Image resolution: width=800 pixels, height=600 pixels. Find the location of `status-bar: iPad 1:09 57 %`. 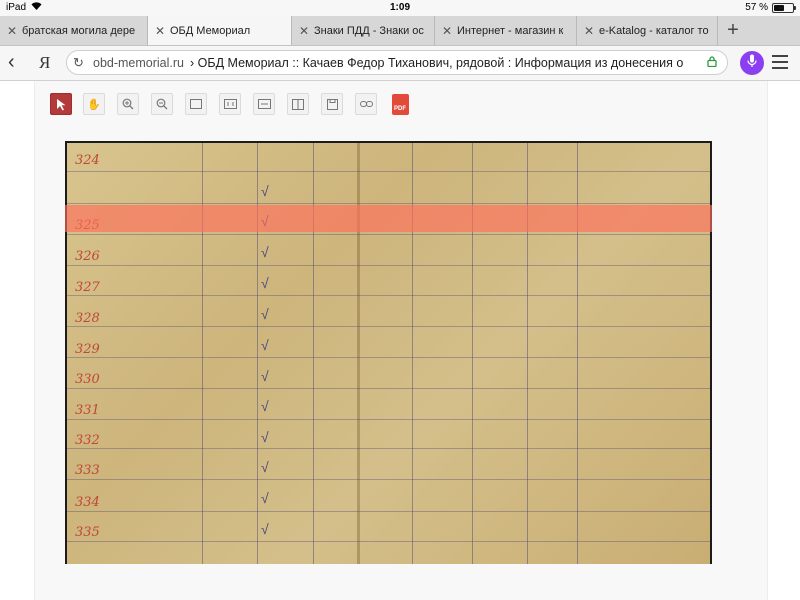

status-bar: iPad 1:09 57 % is located at coordinates (400, 8).